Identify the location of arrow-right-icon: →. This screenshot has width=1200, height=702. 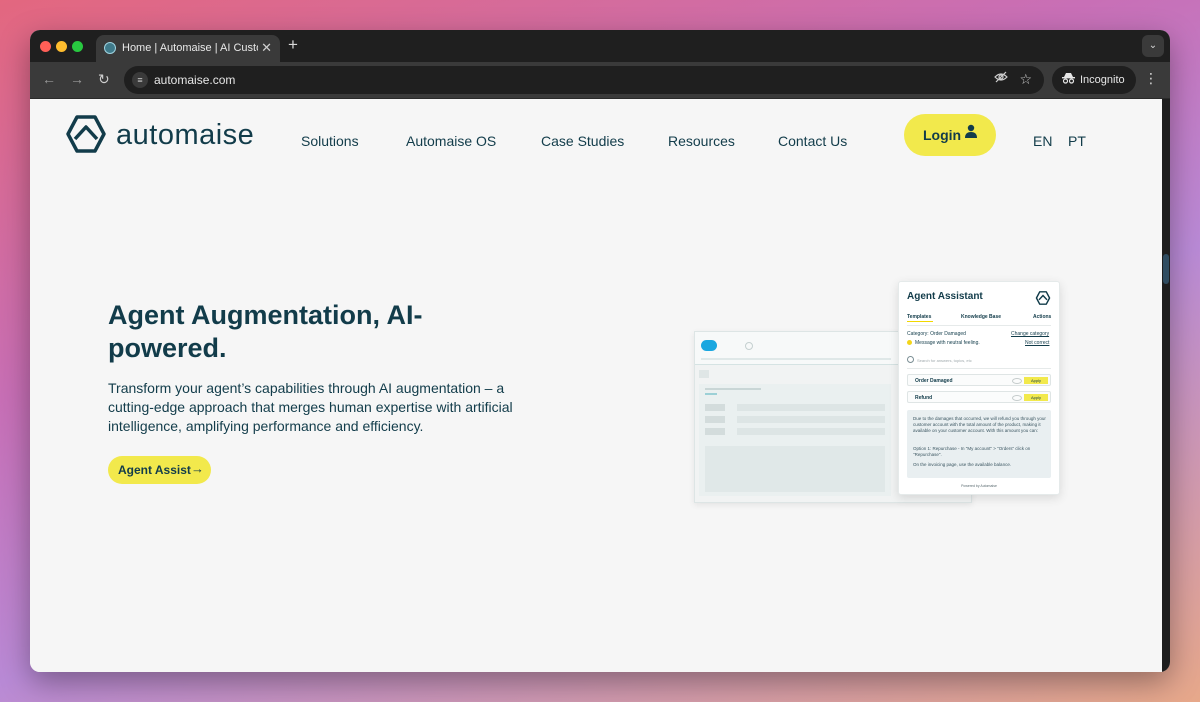
(197, 468).